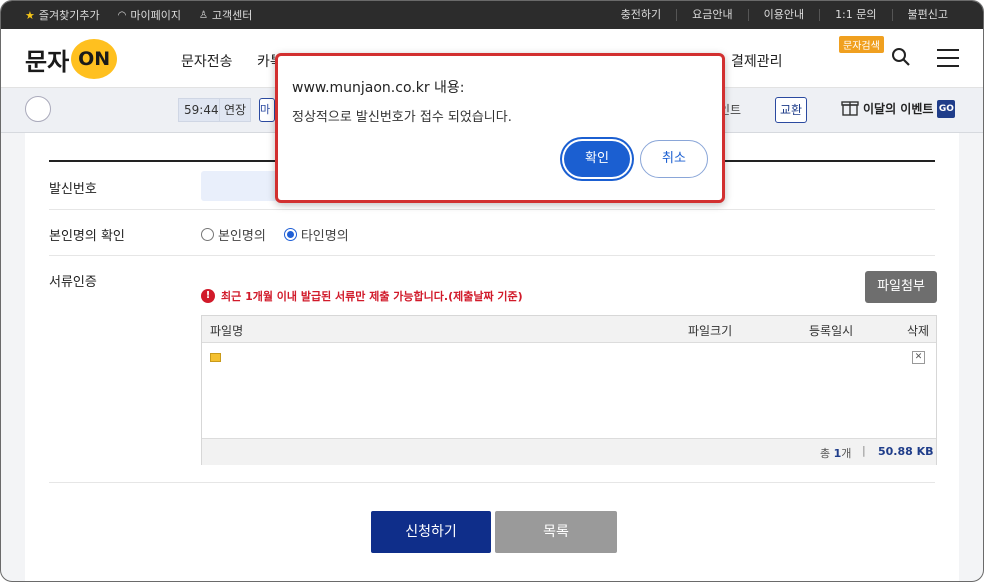 The image size is (984, 582). I want to click on table-footer: 총 1개 | 50.88 KB, so click(569, 451).